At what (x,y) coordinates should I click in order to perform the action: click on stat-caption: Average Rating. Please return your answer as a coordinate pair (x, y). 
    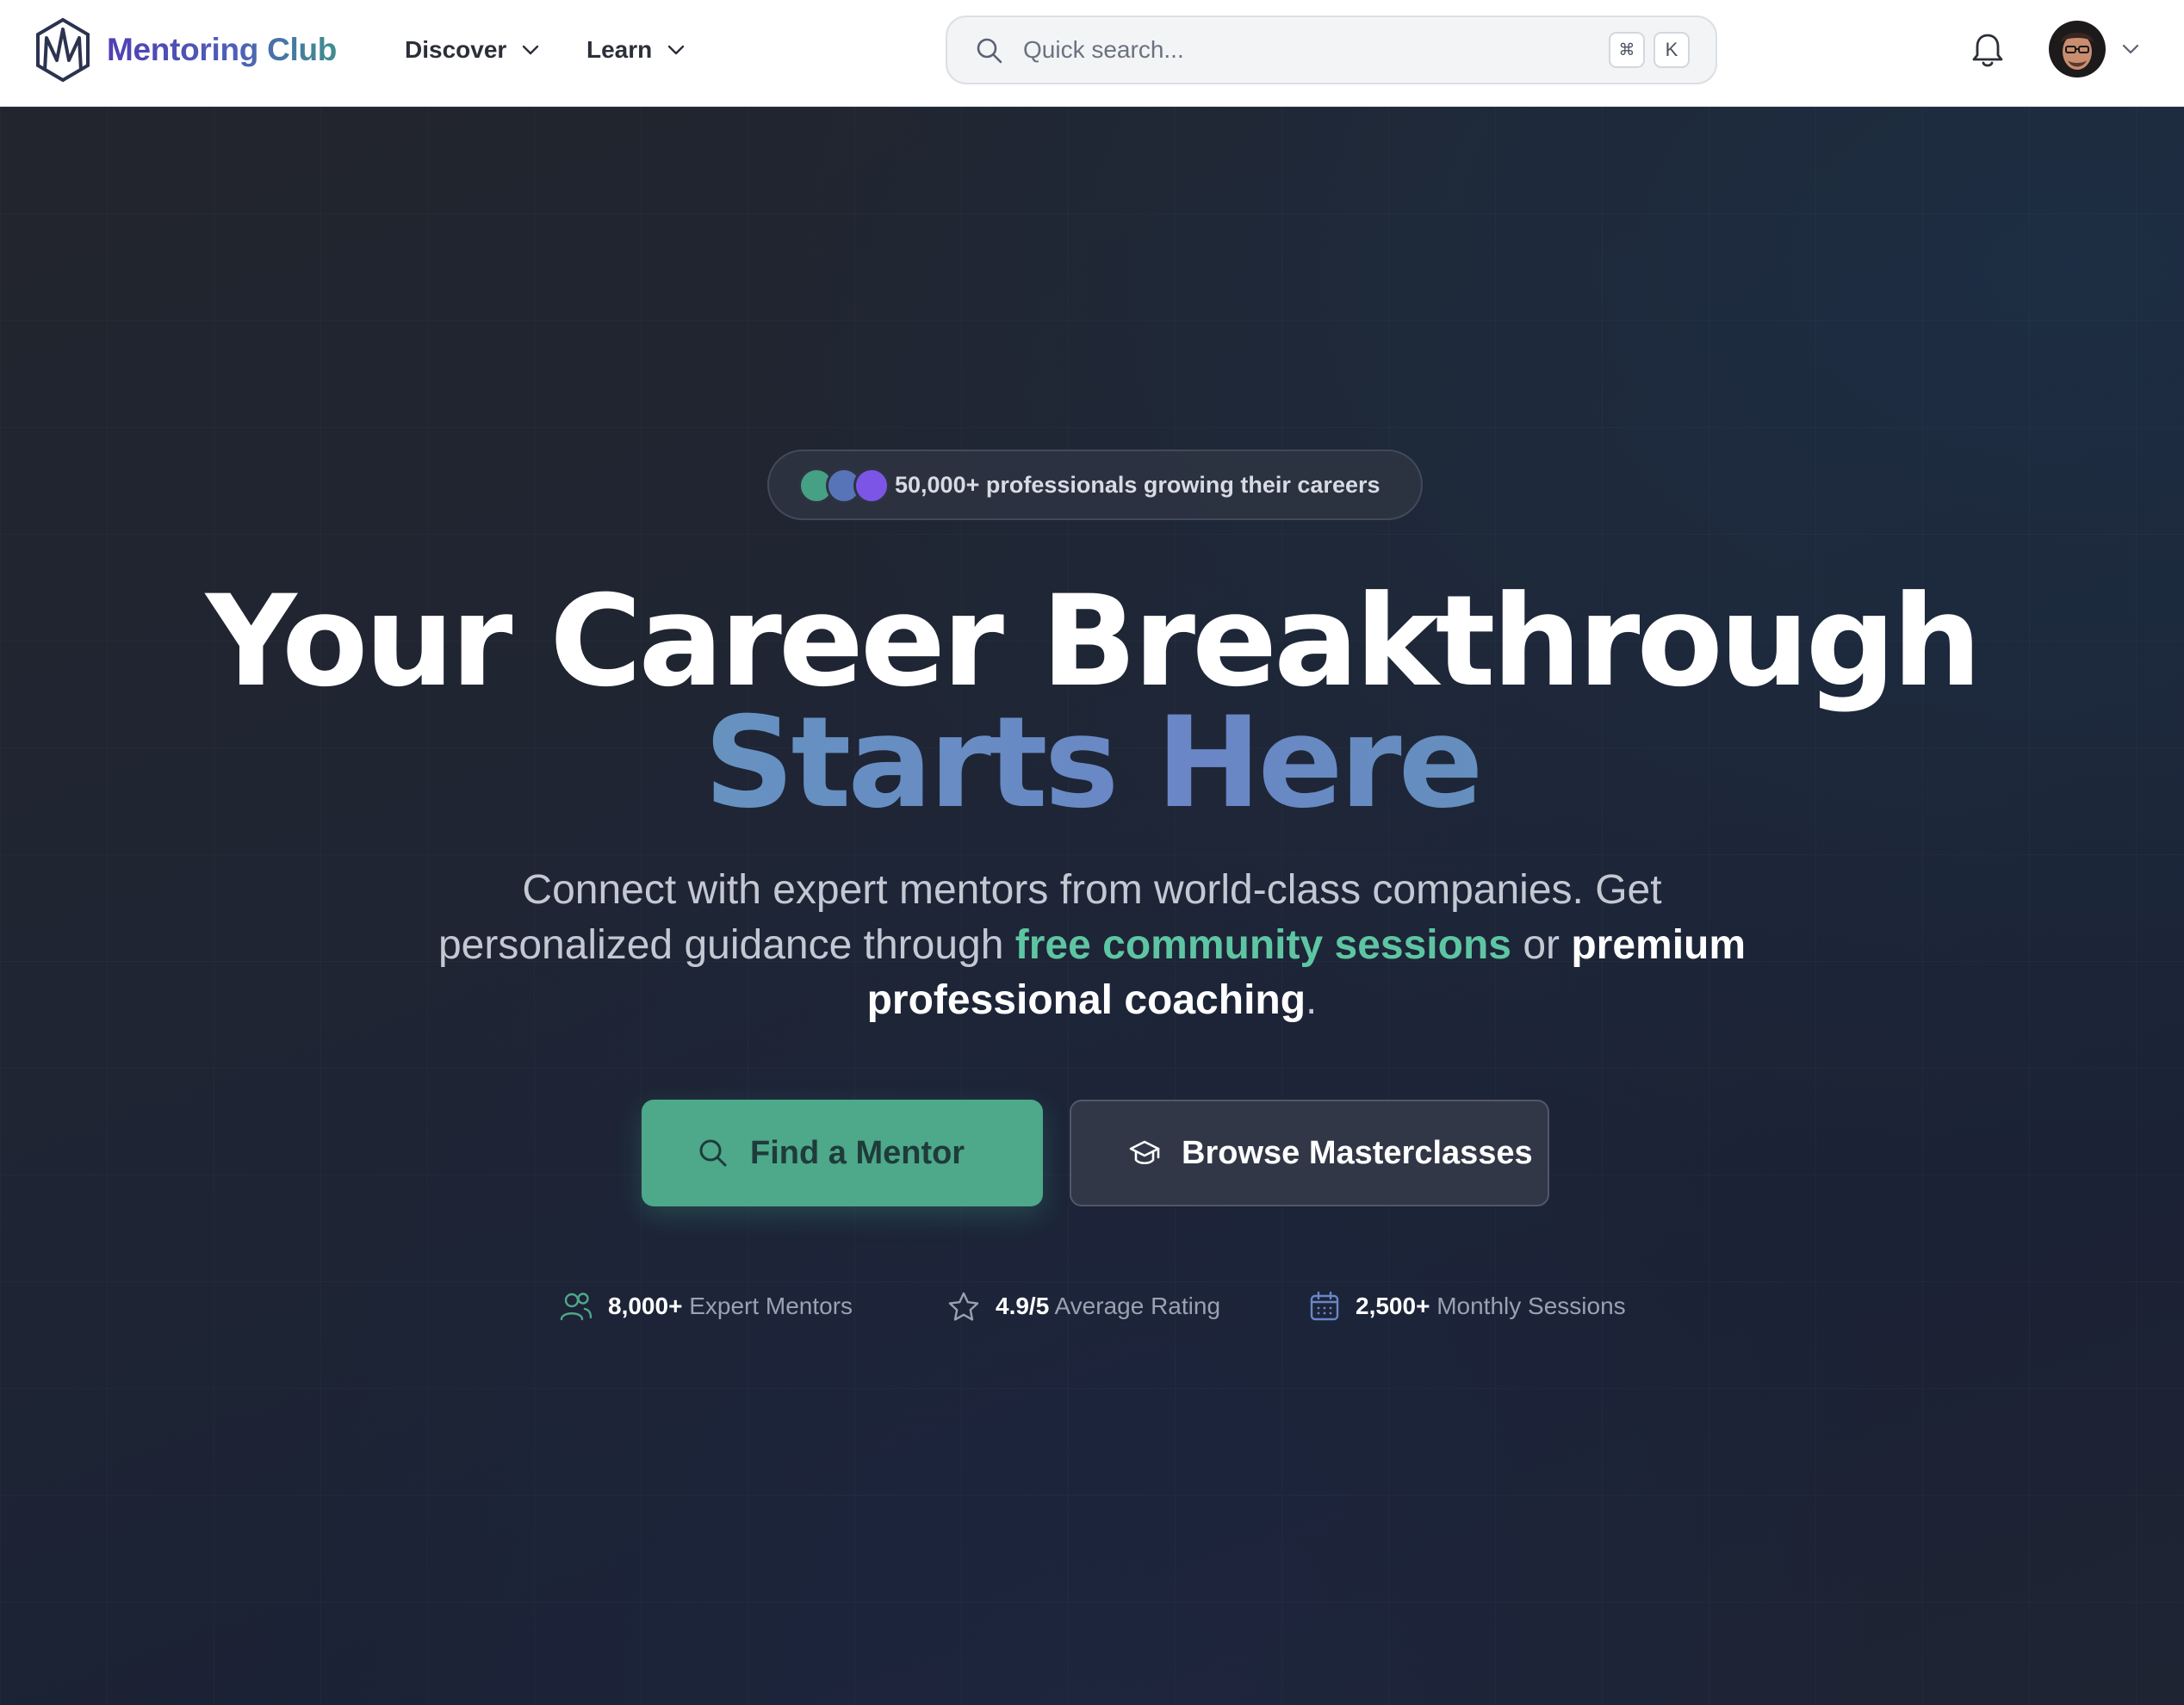
    Looking at the image, I should click on (1137, 1306).